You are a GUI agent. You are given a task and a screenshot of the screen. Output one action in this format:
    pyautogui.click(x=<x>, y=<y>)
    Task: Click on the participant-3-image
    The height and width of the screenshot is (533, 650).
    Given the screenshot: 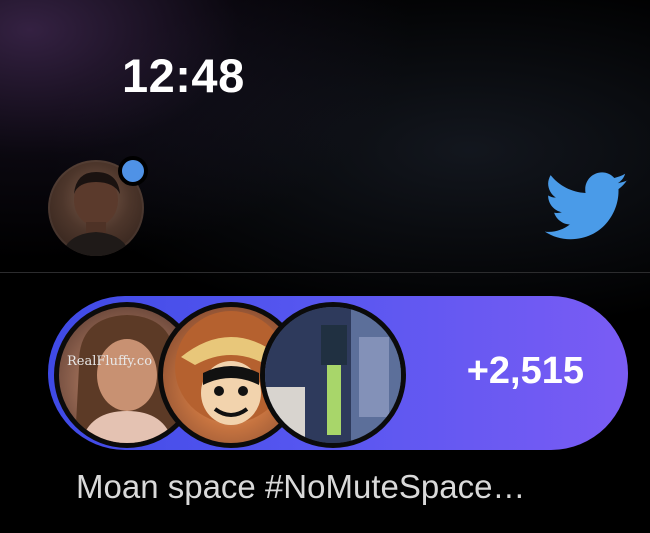 What is the action you would take?
    pyautogui.click(x=333, y=375)
    